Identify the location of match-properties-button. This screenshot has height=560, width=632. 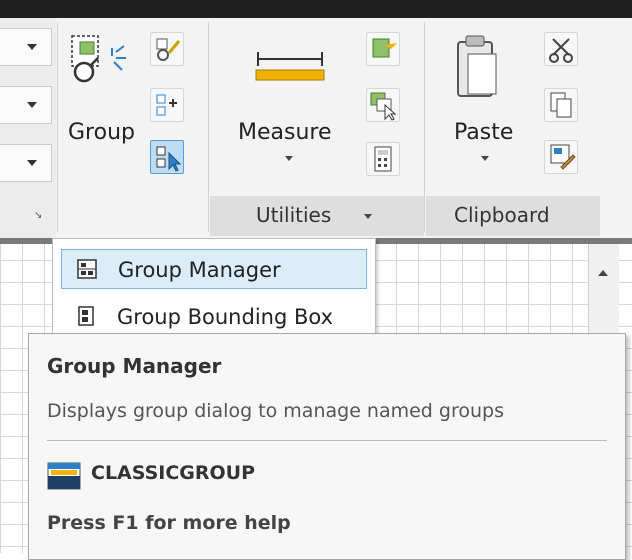
(561, 157).